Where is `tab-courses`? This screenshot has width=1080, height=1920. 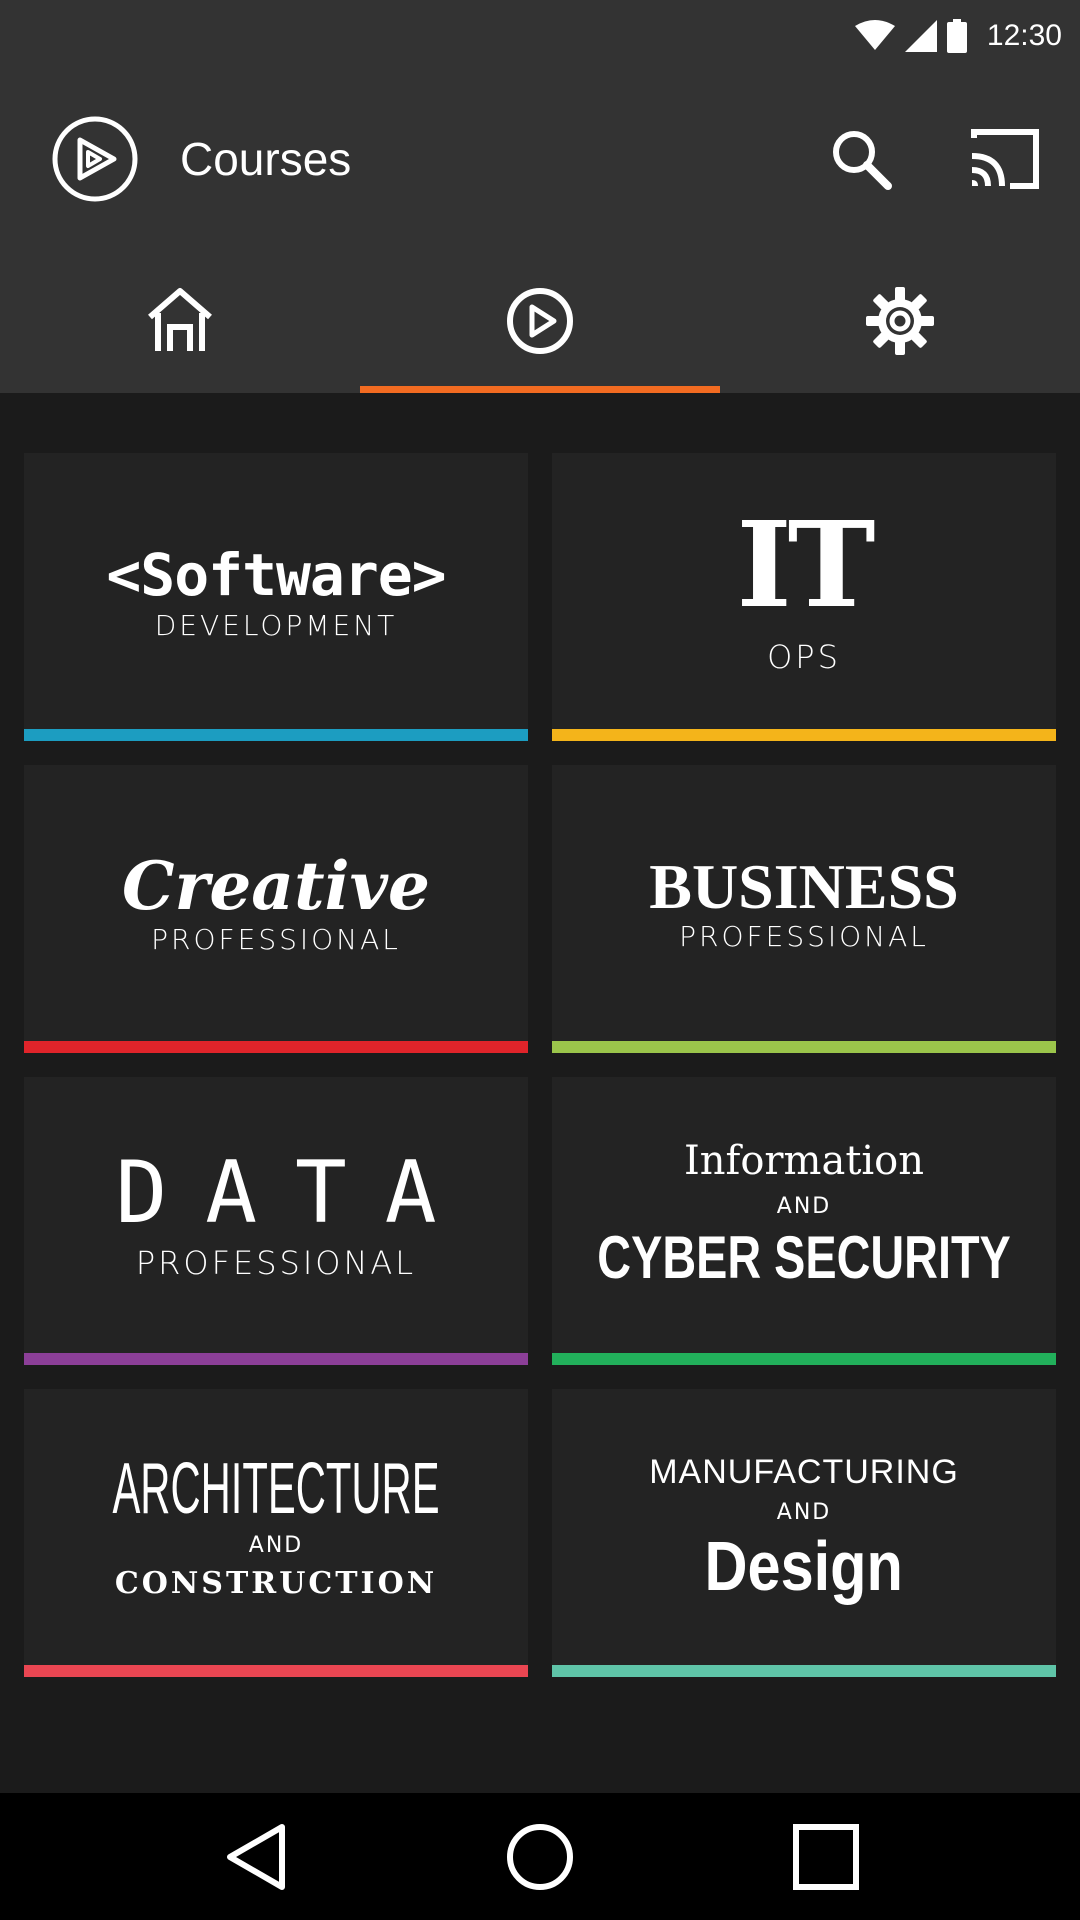
tab-courses is located at coordinates (540, 320).